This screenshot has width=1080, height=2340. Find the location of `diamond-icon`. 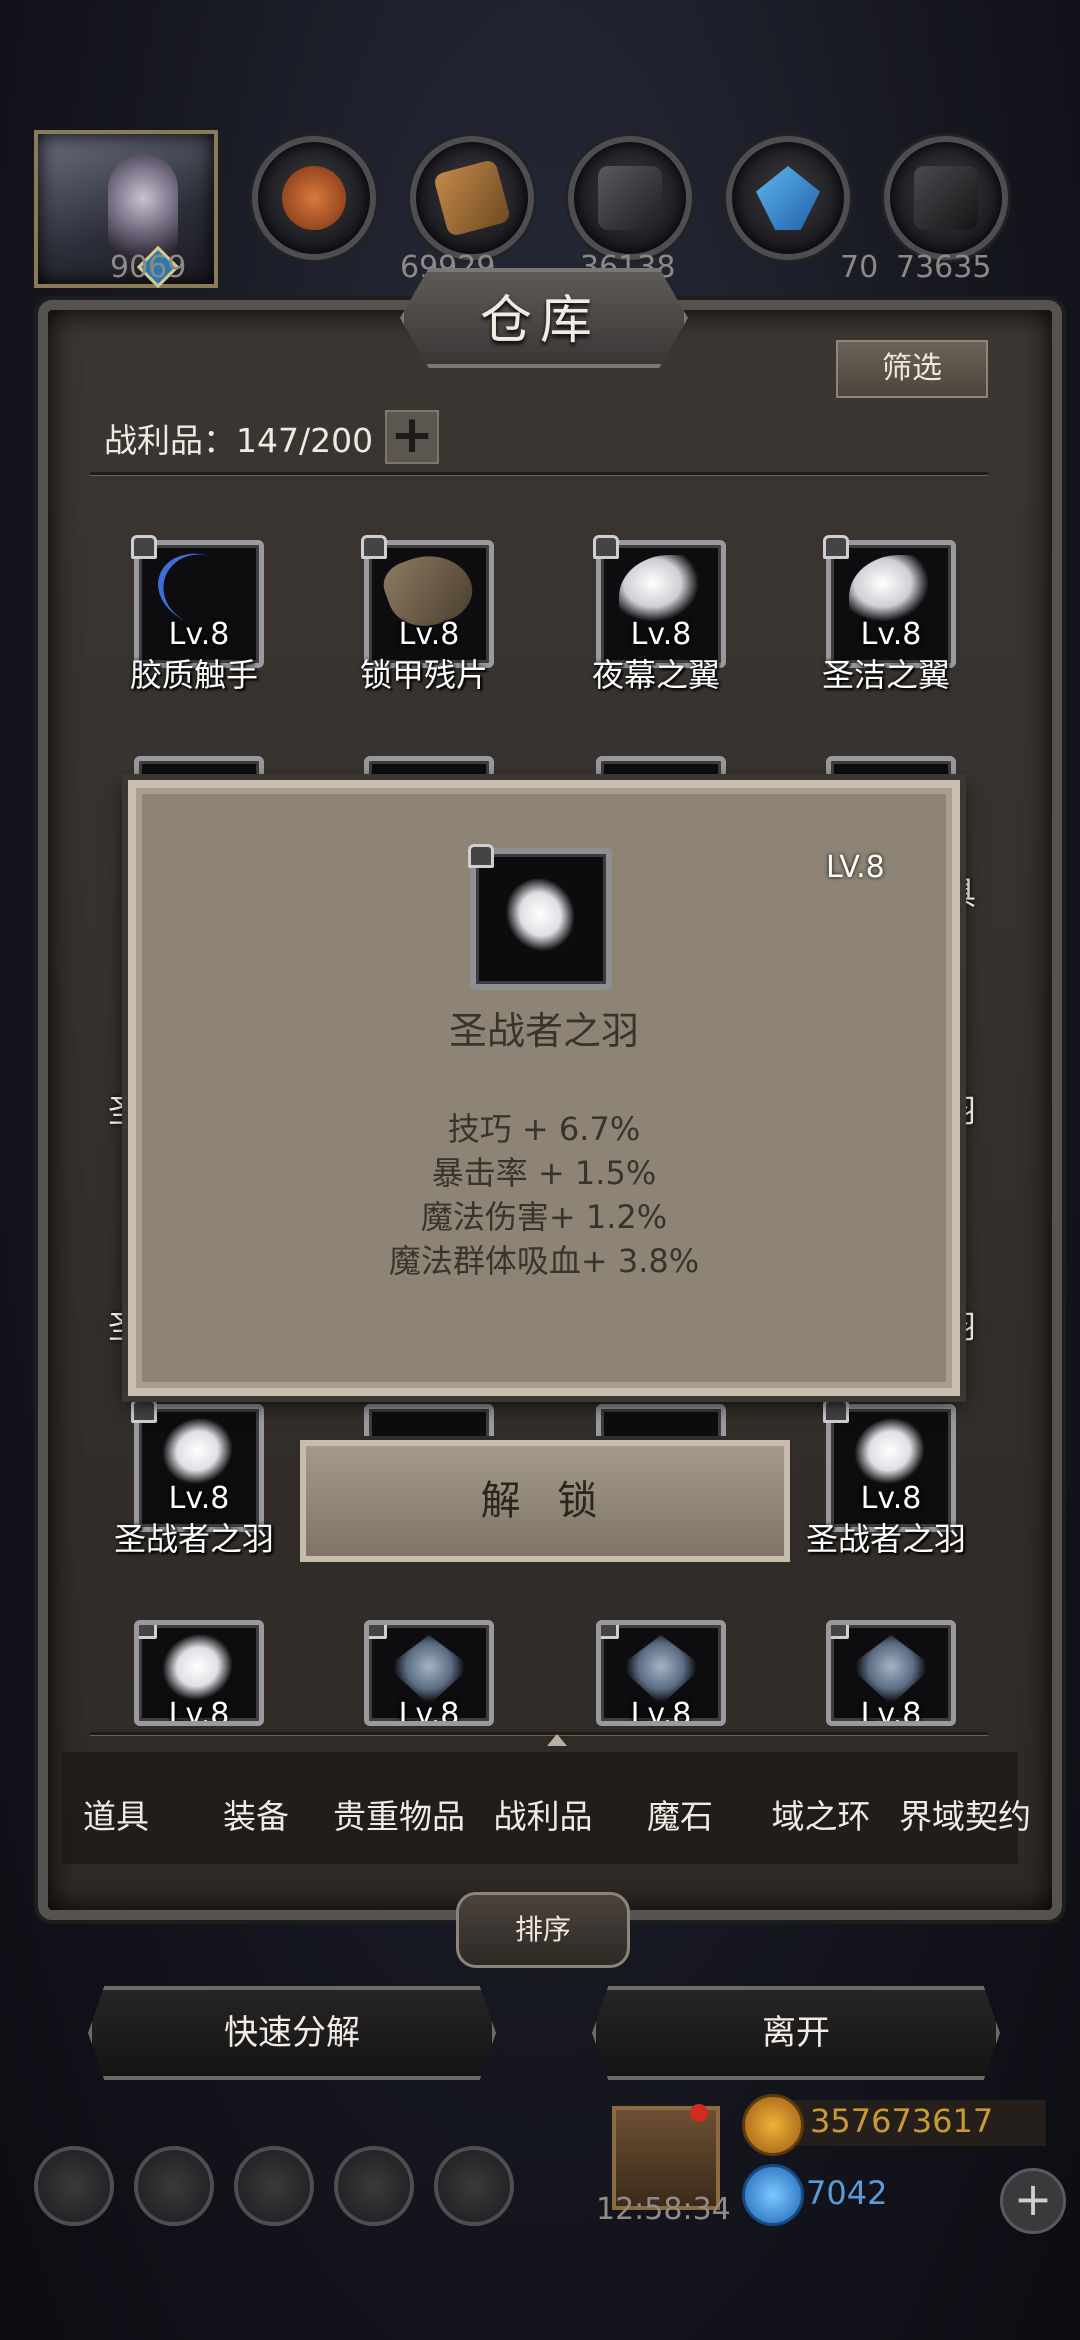

diamond-icon is located at coordinates (773, 2195).